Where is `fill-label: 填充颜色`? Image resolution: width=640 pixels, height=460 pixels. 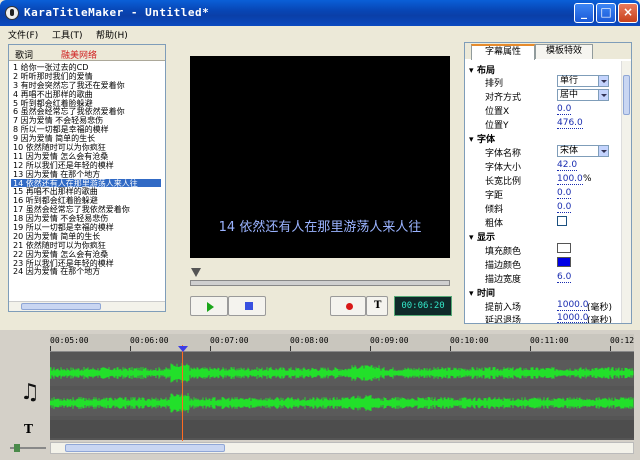
fill-label: 填充颜色 is located at coordinates (503, 252).